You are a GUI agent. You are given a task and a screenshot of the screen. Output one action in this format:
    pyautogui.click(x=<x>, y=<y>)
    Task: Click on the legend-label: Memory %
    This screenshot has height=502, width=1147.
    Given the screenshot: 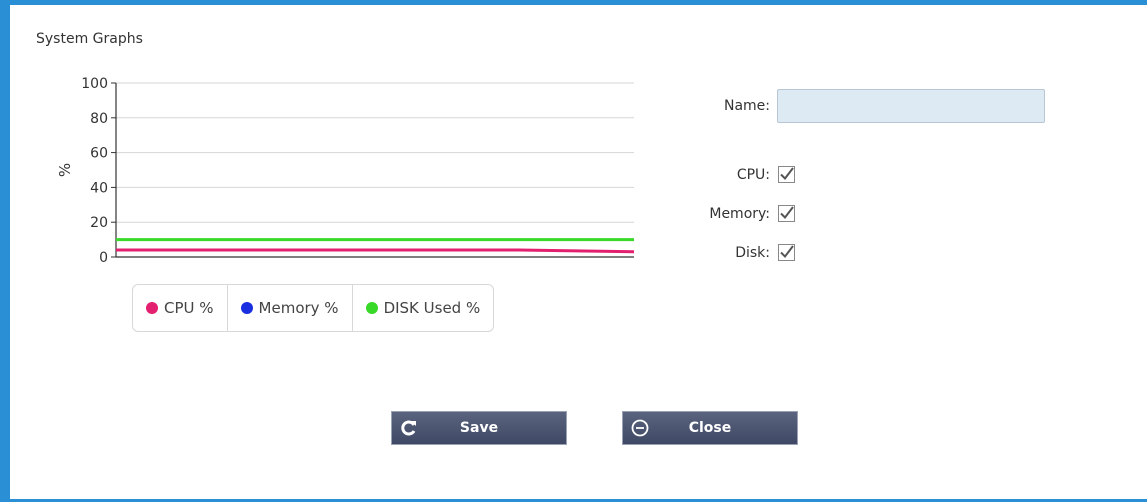 What is the action you would take?
    pyautogui.click(x=298, y=308)
    